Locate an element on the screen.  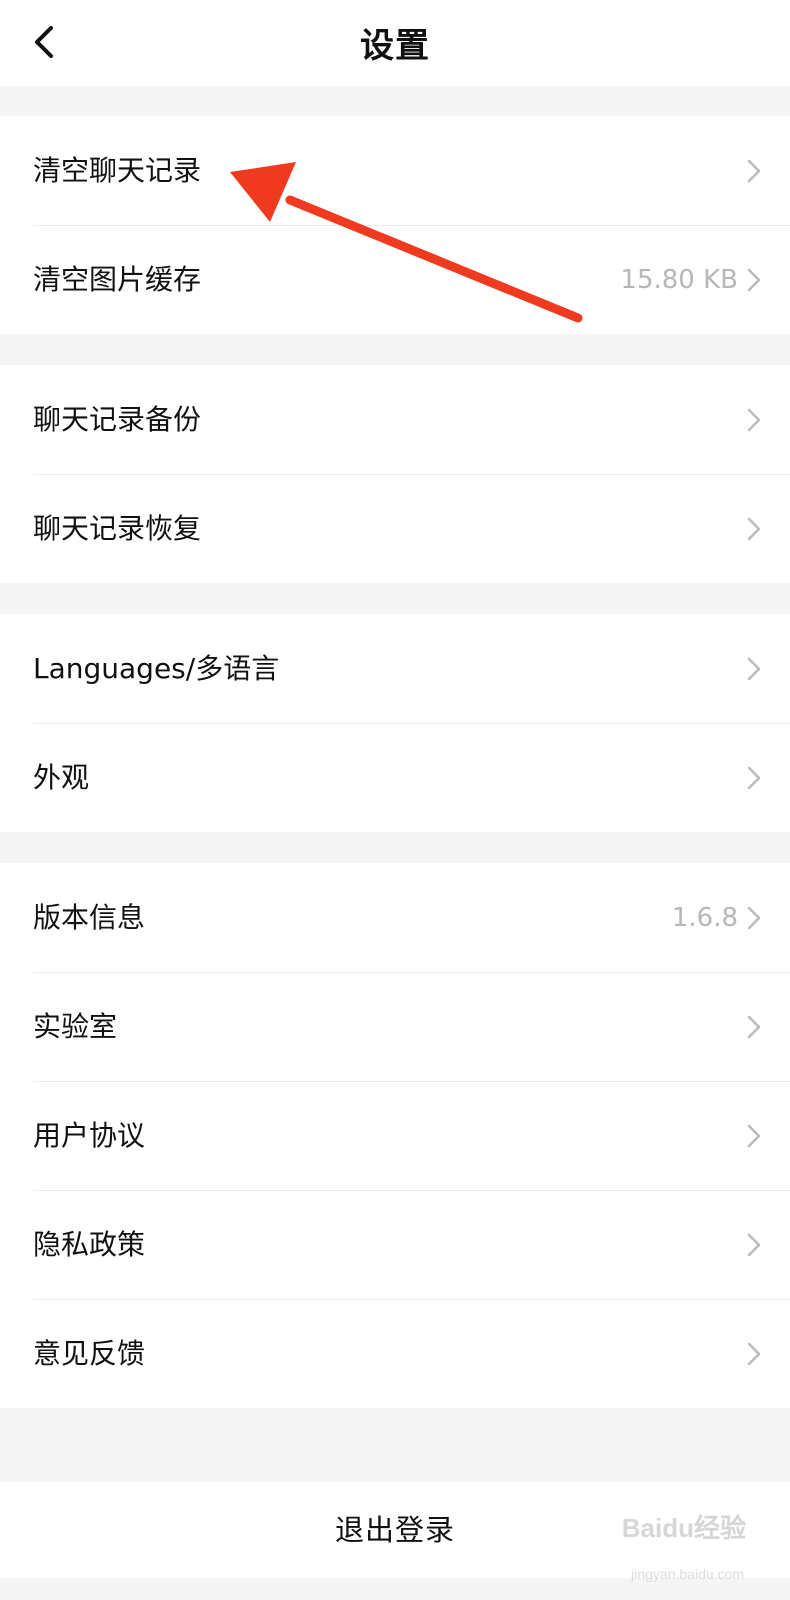
settings-row-chat-restore: 聊天记录恢复 is located at coordinates (395, 528).